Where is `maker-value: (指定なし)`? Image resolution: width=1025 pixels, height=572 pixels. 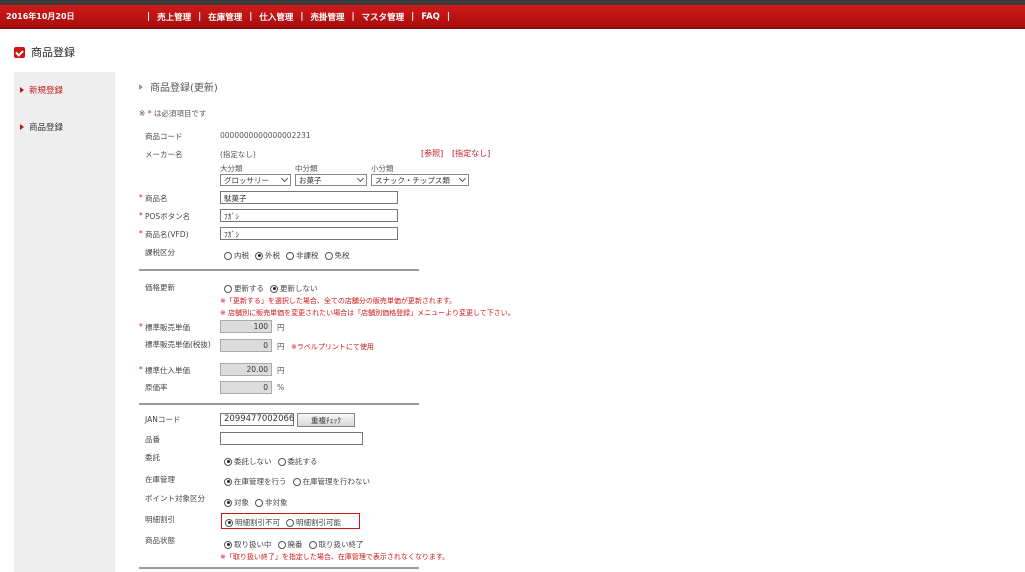
maker-value: (指定なし) is located at coordinates (238, 154).